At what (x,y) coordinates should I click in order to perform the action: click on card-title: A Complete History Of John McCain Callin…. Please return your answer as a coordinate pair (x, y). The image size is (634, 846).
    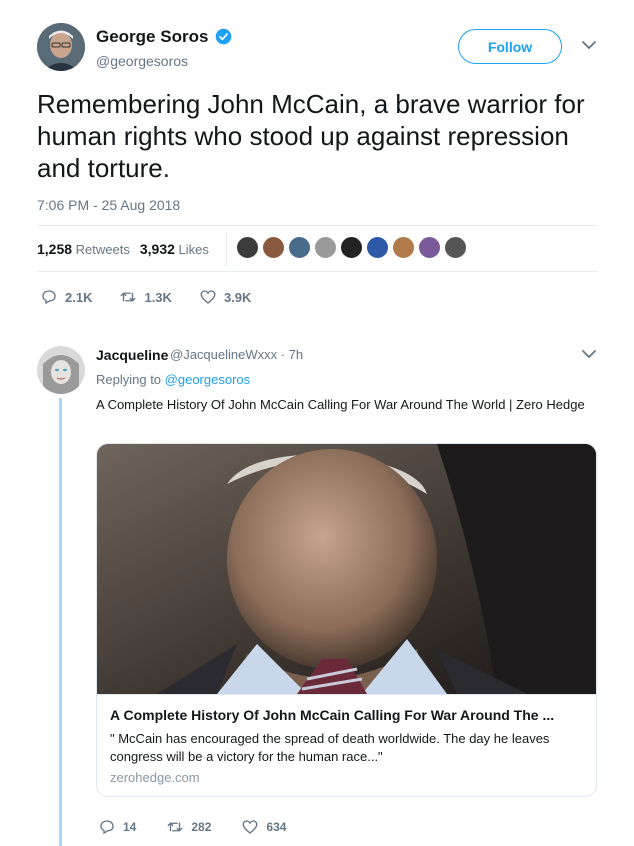
    Looking at the image, I should click on (332, 715).